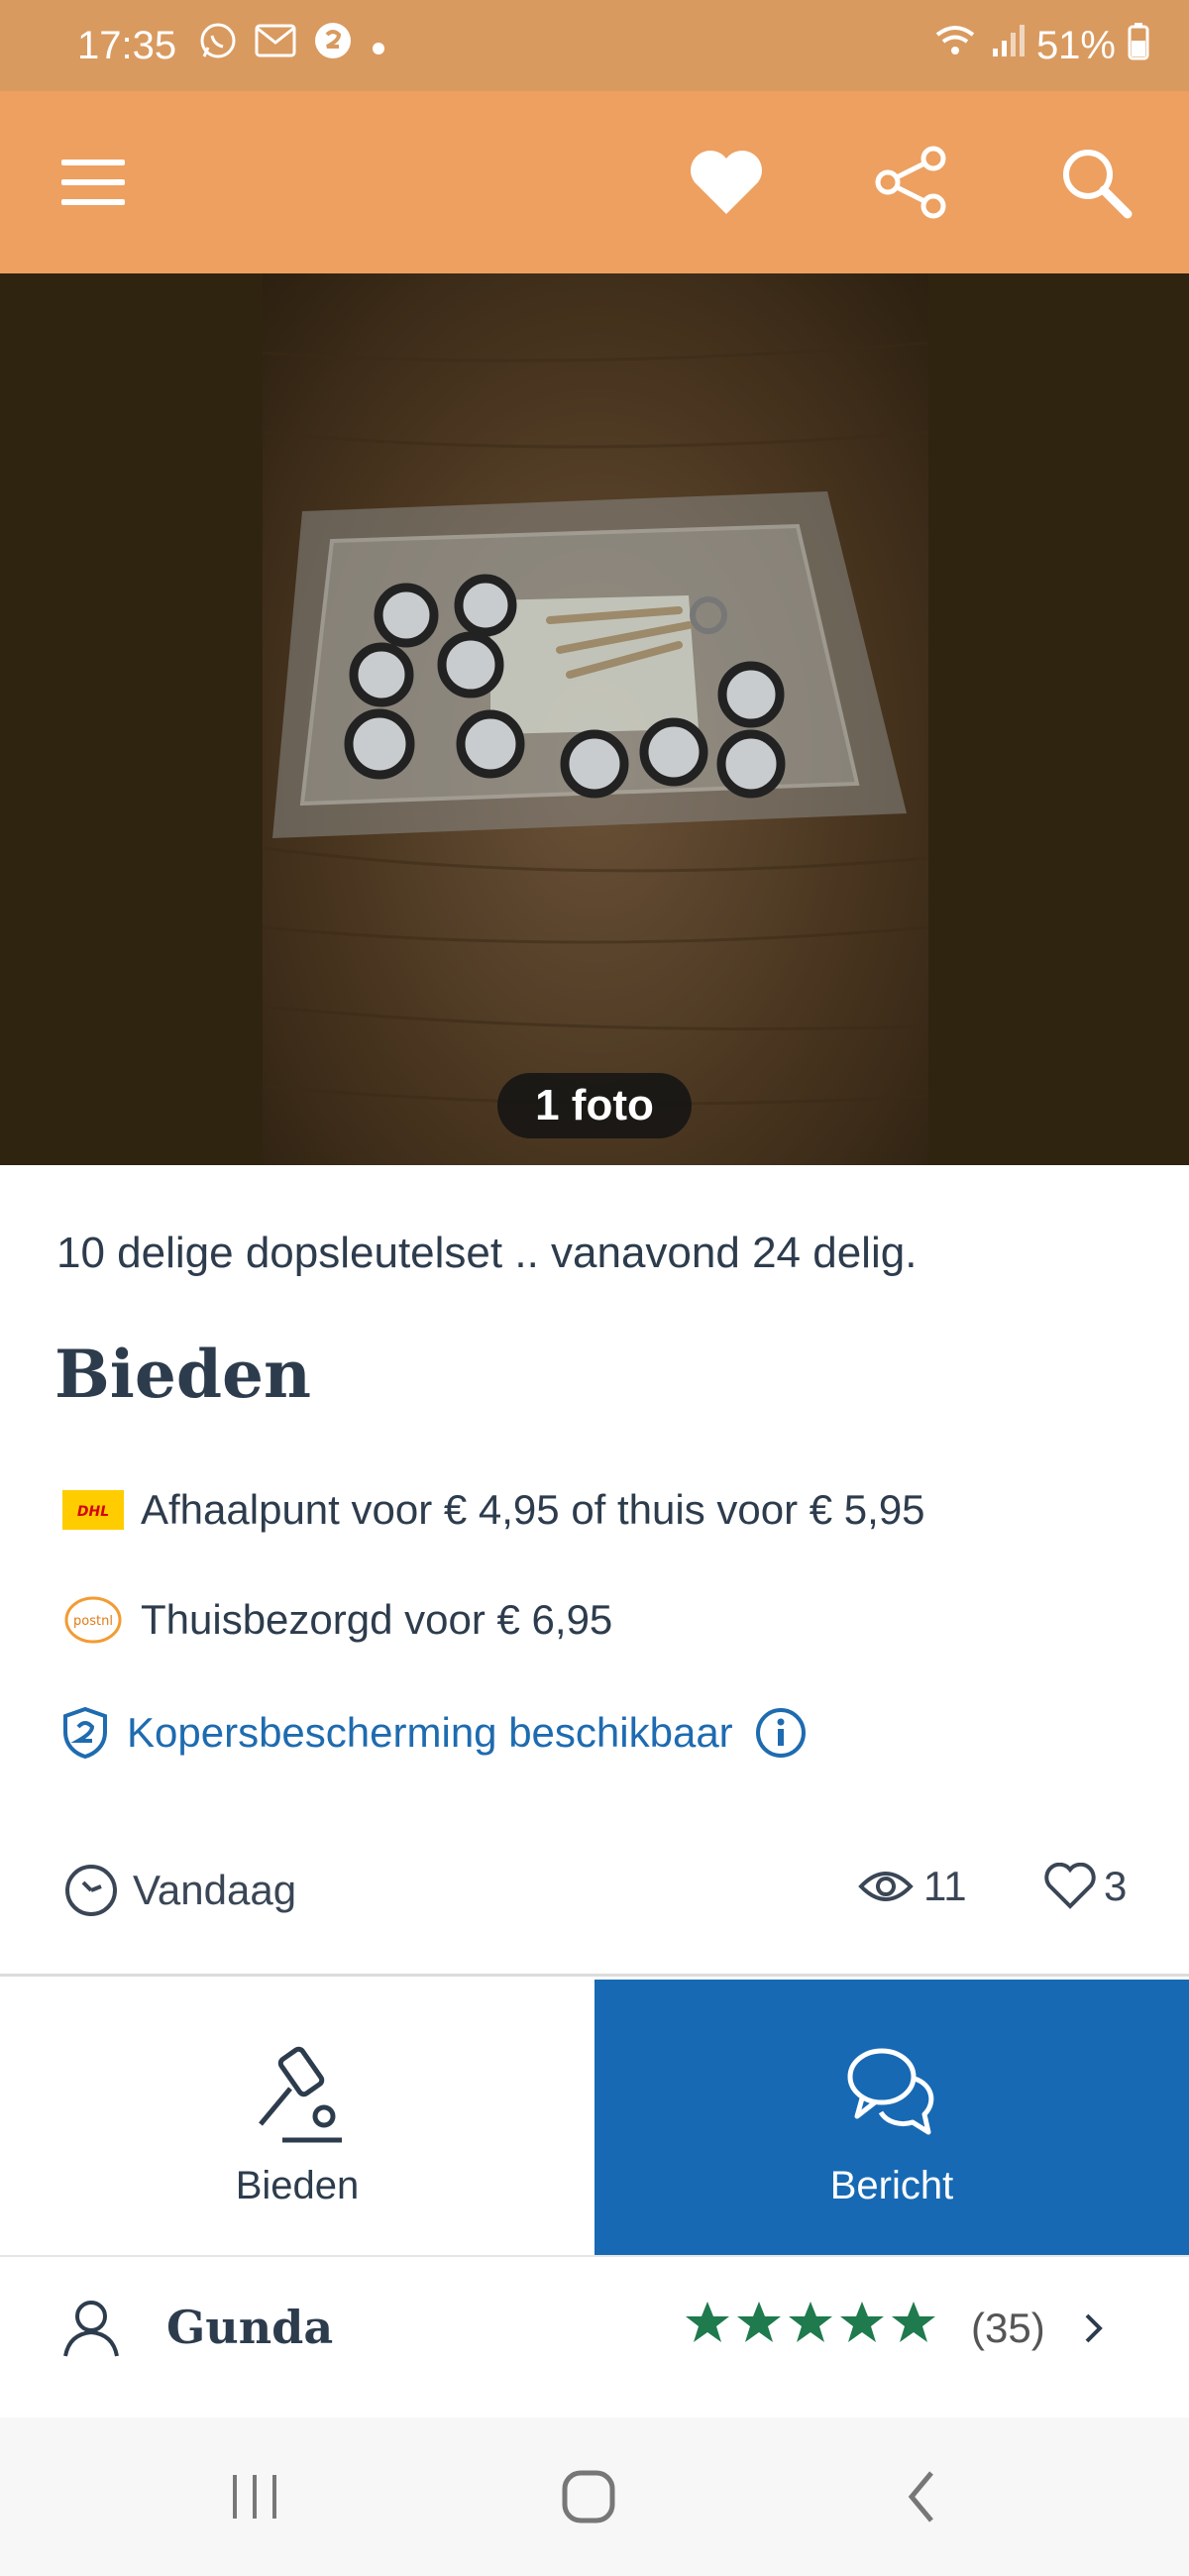  Describe the element at coordinates (589, 2496) in the screenshot. I see `home-icon` at that location.